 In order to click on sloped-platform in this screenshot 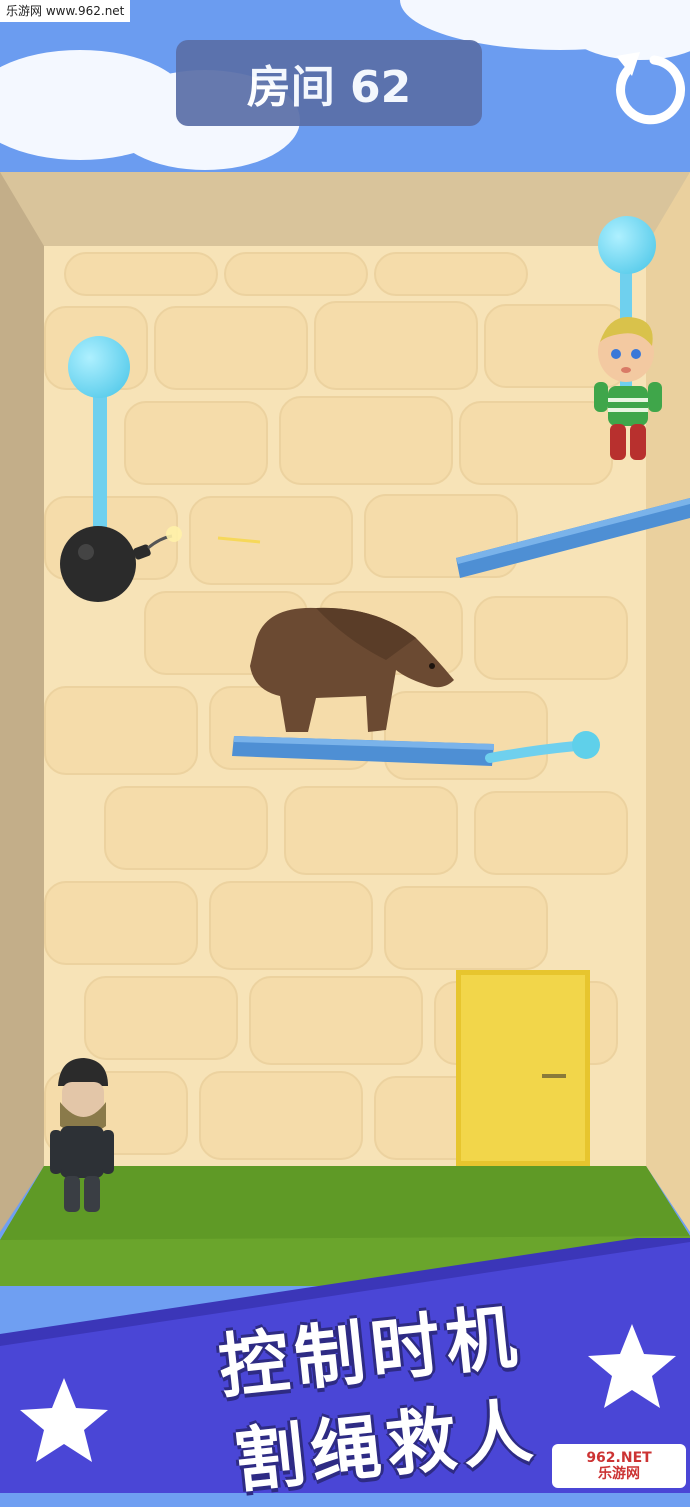, I will do `click(573, 538)`.